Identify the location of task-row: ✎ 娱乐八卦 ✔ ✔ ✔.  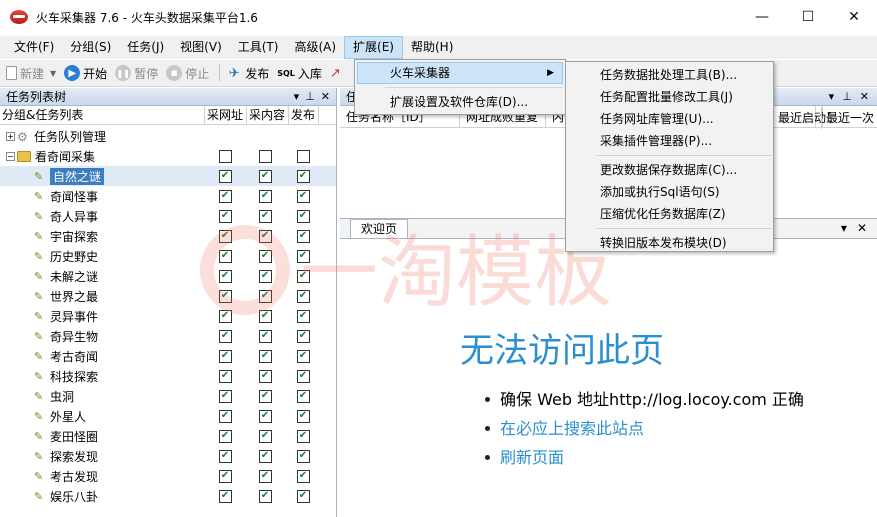
(168, 496).